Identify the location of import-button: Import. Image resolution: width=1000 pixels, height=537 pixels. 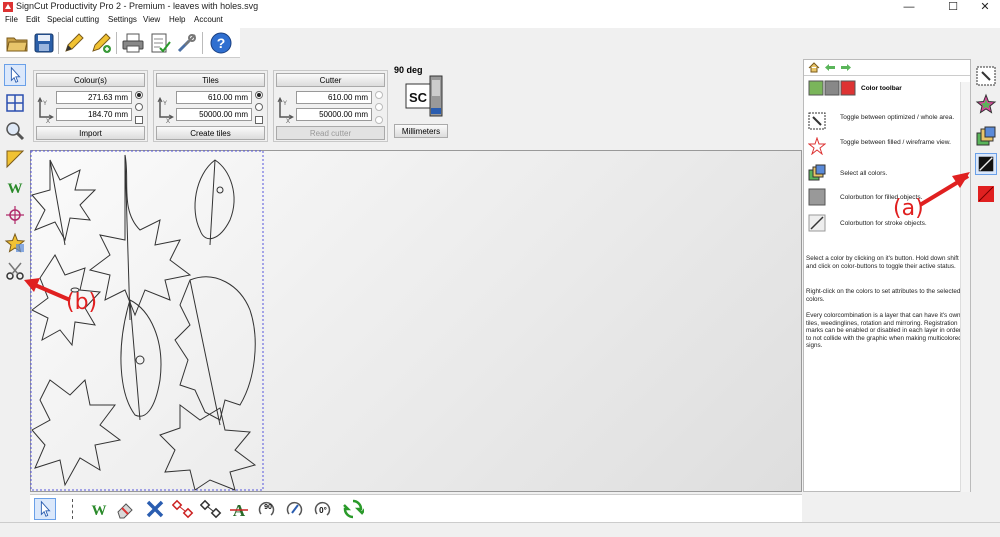
(90, 133).